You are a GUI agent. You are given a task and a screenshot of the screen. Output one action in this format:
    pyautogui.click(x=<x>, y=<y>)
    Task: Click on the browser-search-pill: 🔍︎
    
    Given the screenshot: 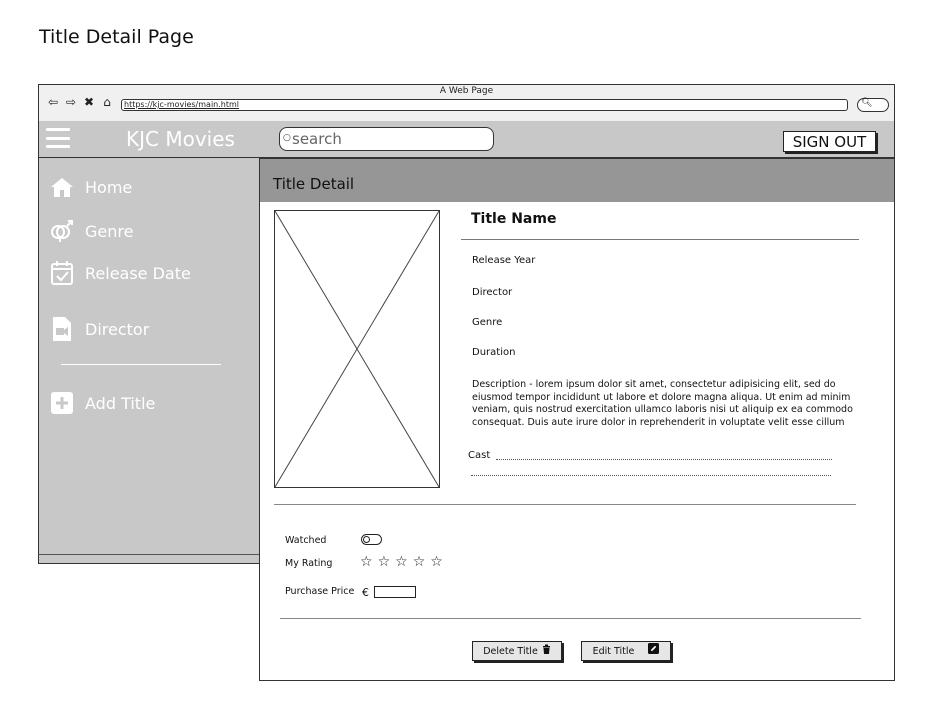 What is the action you would take?
    pyautogui.click(x=873, y=105)
    